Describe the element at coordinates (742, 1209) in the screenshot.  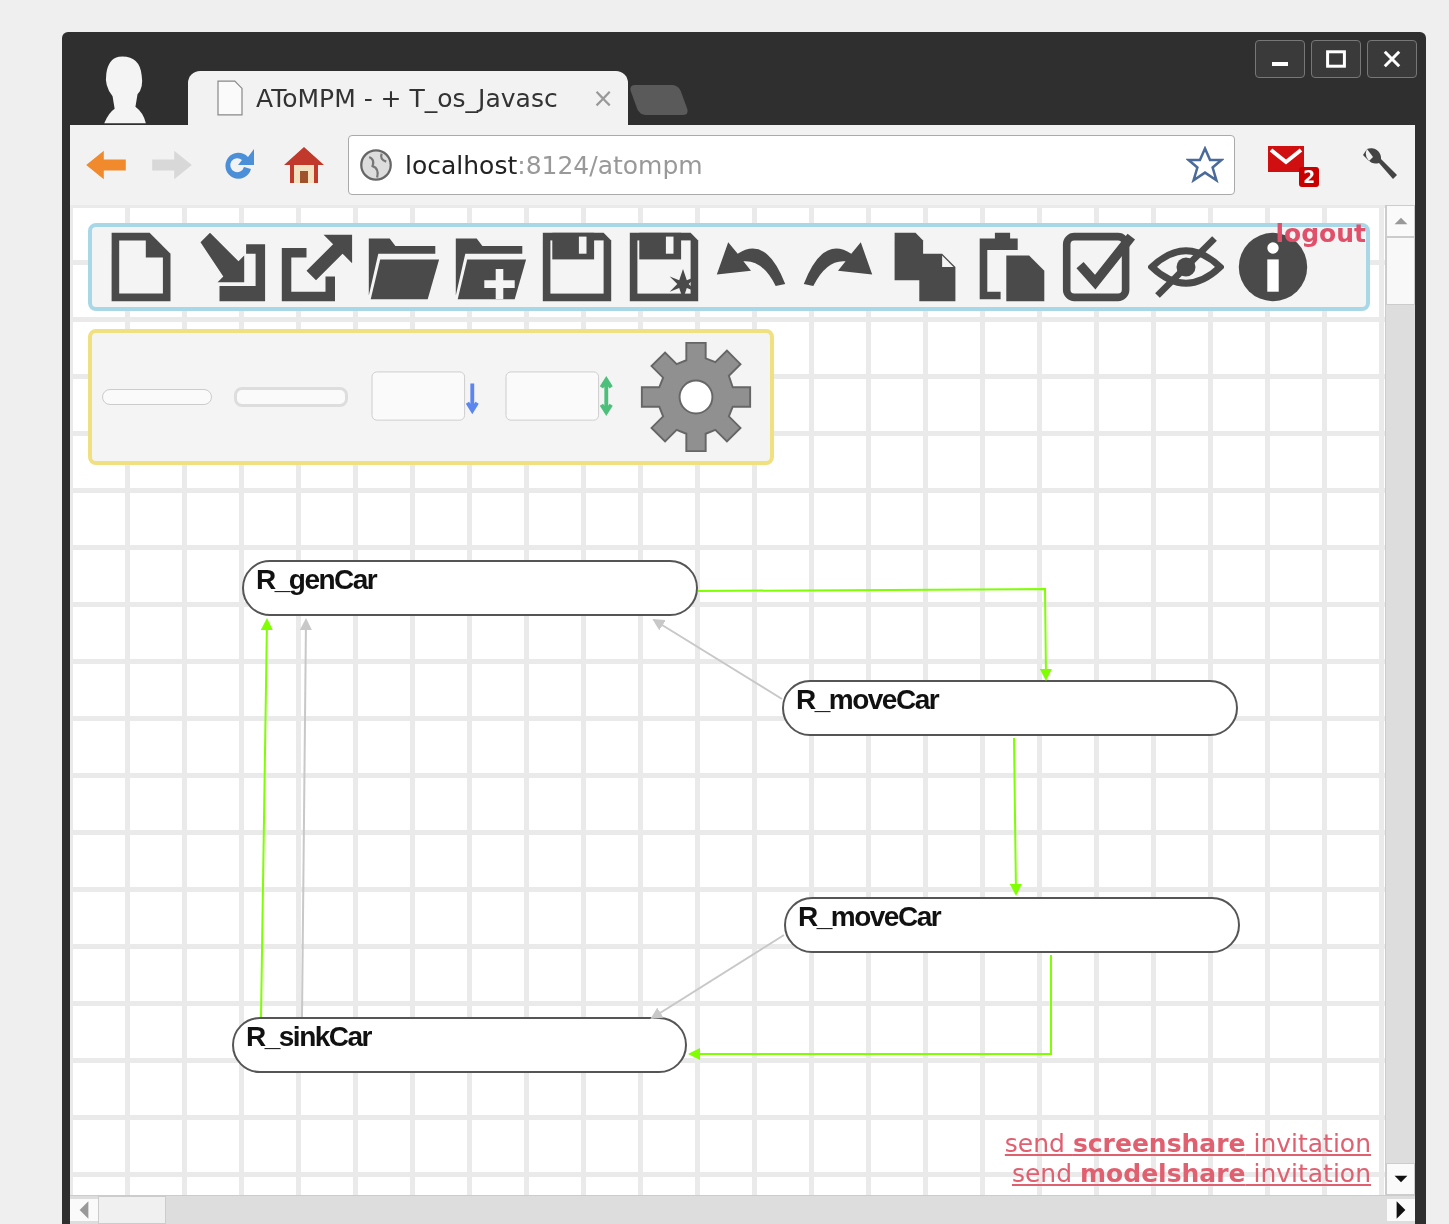
I see `horizontal-scrollbar` at that location.